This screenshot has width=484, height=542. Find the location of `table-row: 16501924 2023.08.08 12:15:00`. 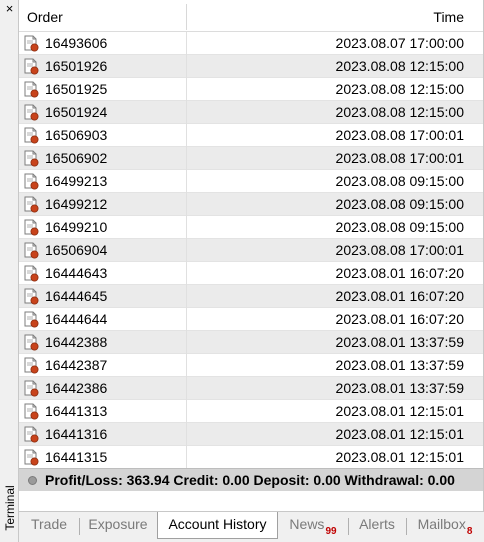

table-row: 16501924 2023.08.08 12:15:00 is located at coordinates (251, 112).